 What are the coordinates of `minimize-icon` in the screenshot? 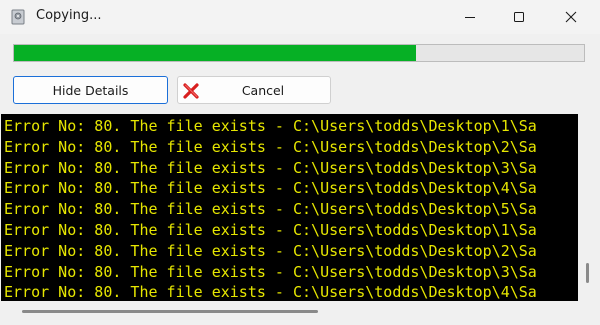 It's located at (470, 17).